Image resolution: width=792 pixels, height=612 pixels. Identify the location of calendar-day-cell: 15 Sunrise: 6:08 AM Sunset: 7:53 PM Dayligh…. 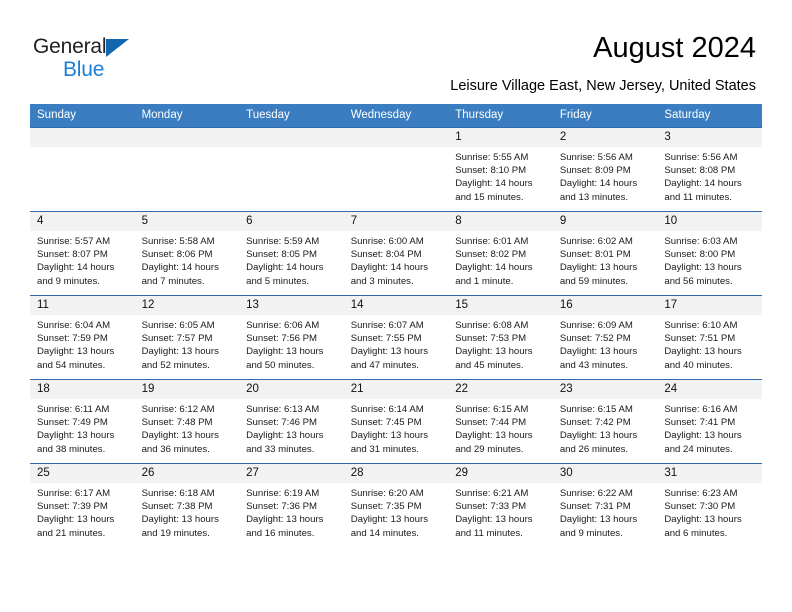
(500, 337).